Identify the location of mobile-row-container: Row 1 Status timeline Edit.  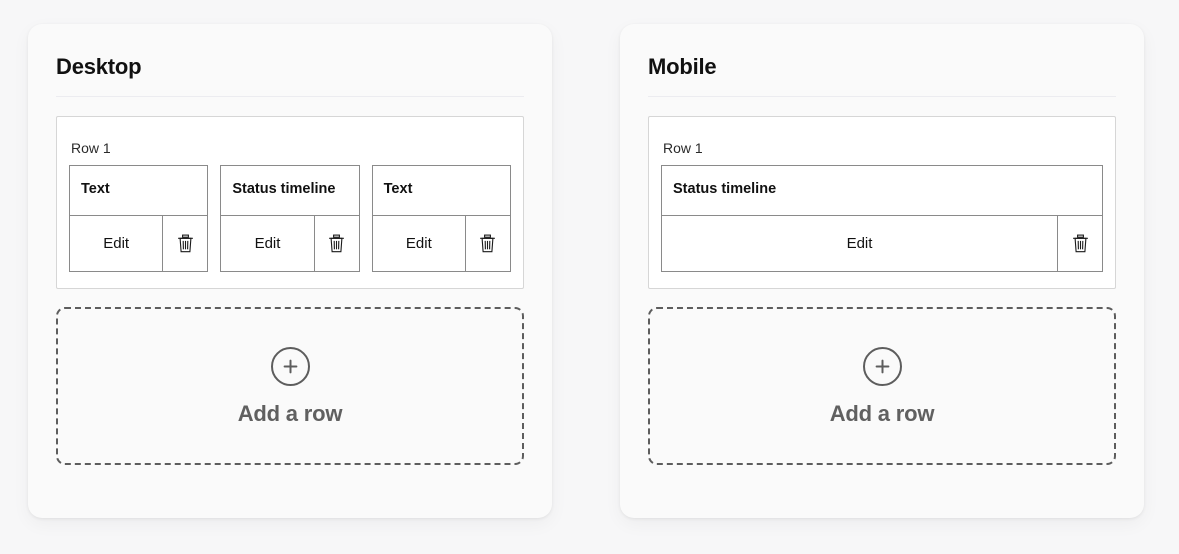
(882, 203).